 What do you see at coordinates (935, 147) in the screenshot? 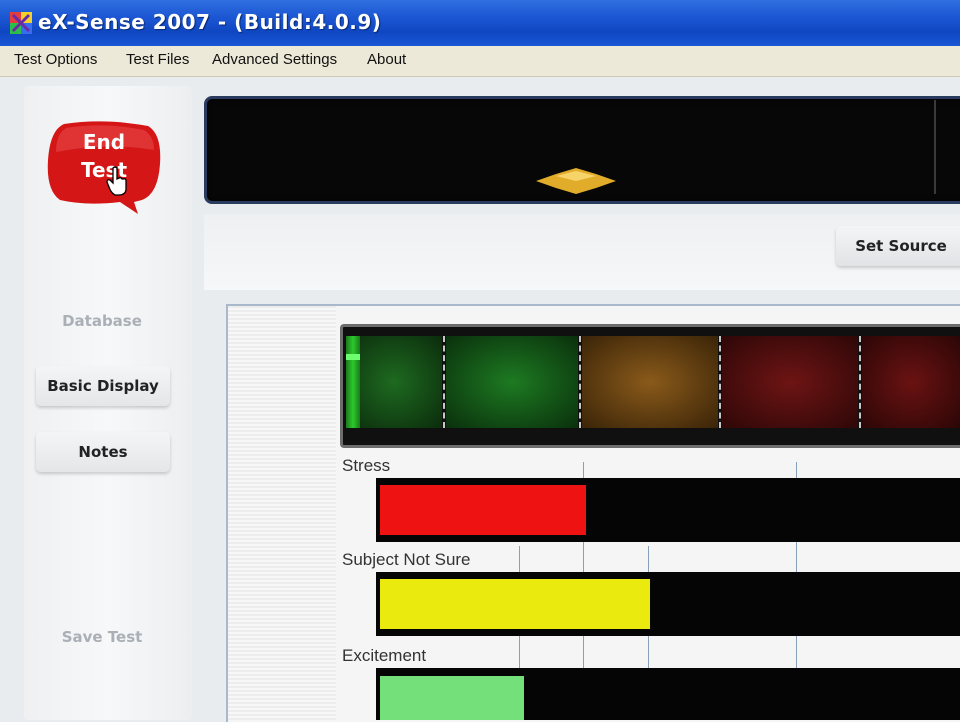
I see `display-divider` at bounding box center [935, 147].